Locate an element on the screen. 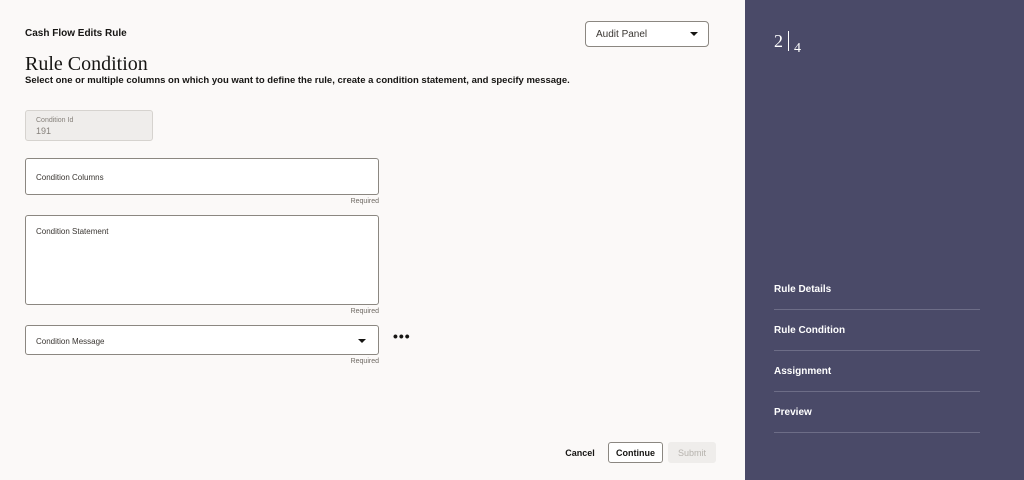 The width and height of the screenshot is (1024, 480). condition-columns-input: Condition Columns is located at coordinates (202, 176).